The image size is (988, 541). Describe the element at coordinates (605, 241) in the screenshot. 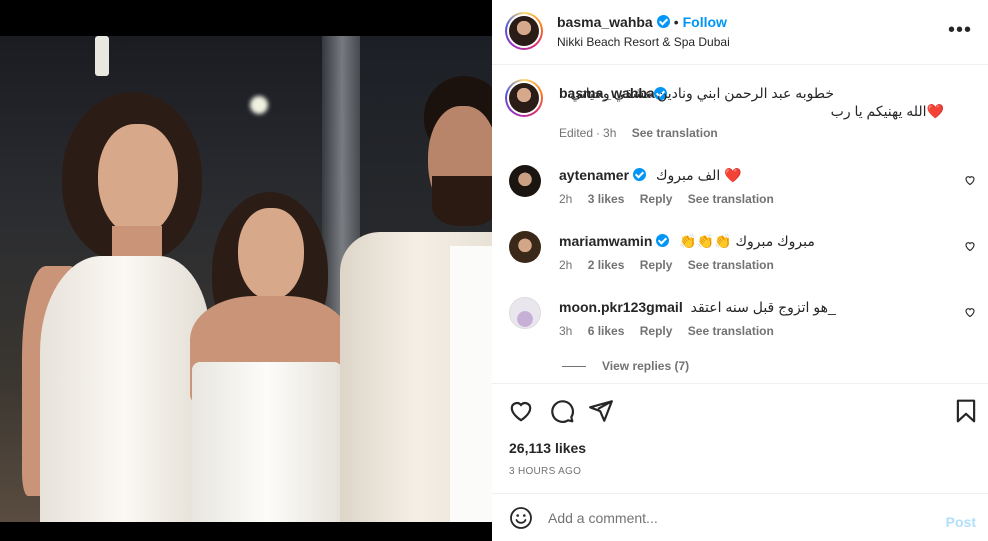

I see `comment-username: mariamwamin` at that location.